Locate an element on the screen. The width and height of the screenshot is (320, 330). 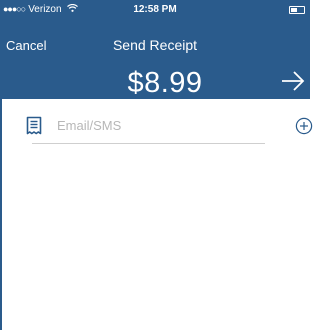
arrow-right-icon is located at coordinates (293, 81).